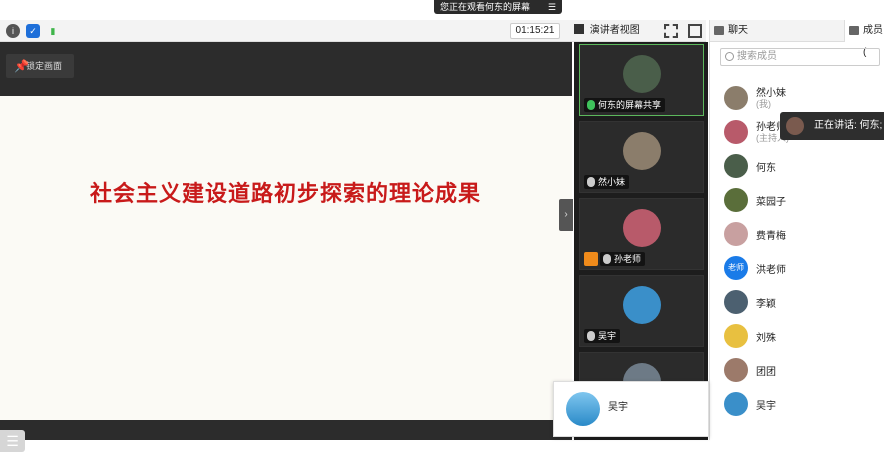 The width and height of the screenshot is (884, 452). Describe the element at coordinates (53, 31) in the screenshot. I see `signal-icon: ▮` at that location.